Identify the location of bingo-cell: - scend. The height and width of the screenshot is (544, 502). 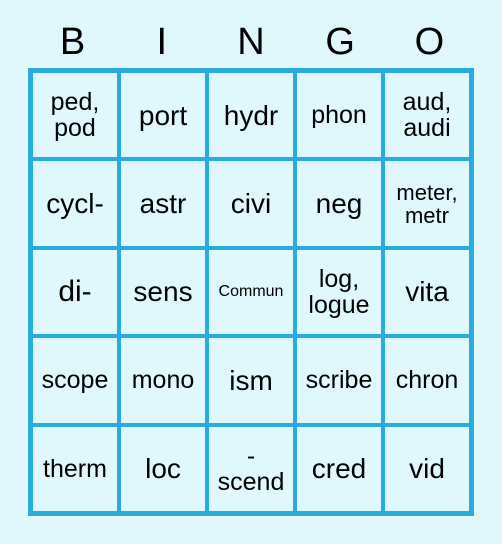
(251, 468).